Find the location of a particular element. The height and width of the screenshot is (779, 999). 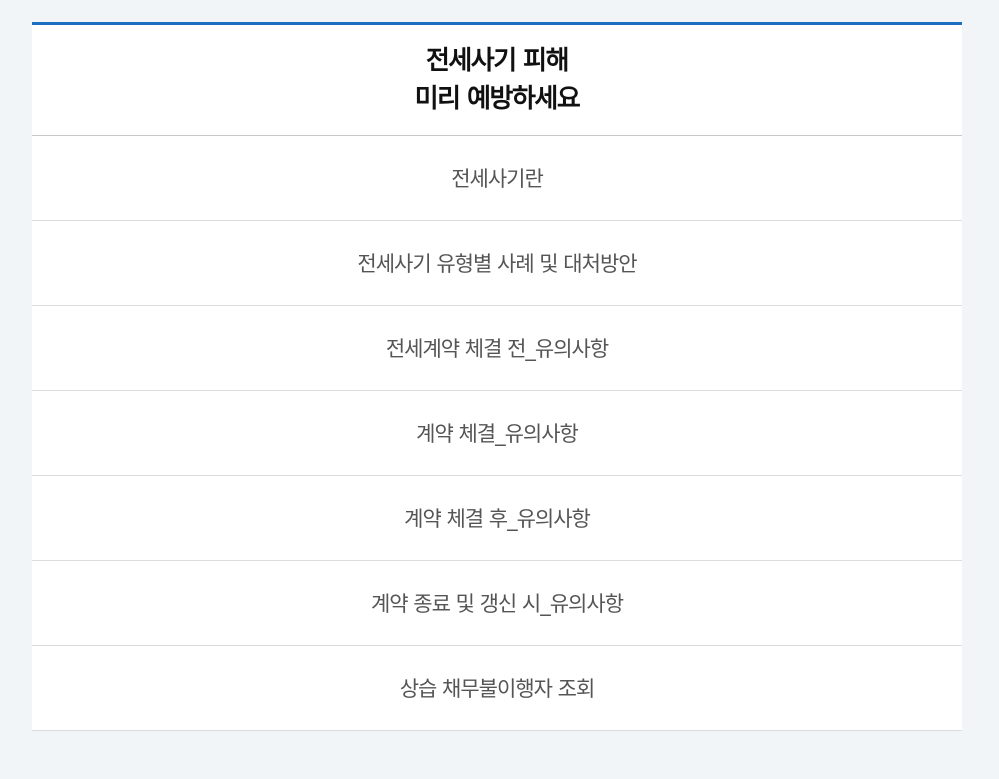

page-title-line-2: 미리 예방하세요 is located at coordinates (497, 99).